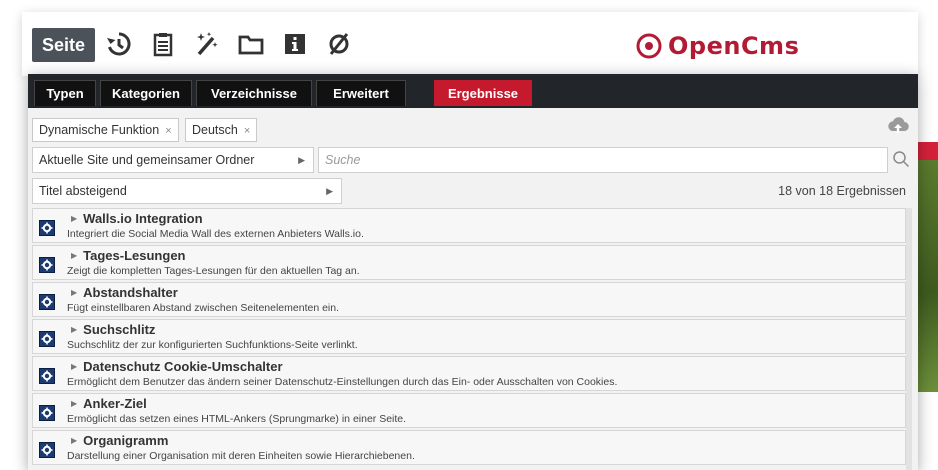 Image resolution: width=938 pixels, height=470 pixels. I want to click on result-title-text: Anker-Ziel, so click(115, 403).